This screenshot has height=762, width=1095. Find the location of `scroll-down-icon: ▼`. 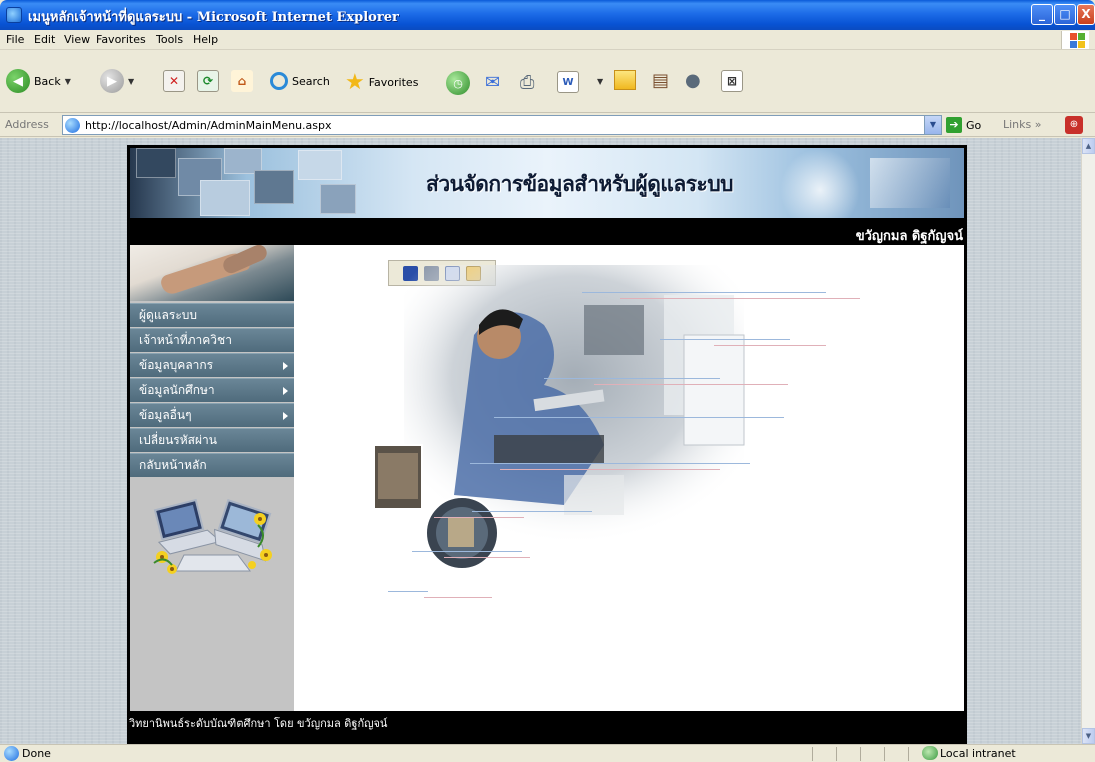

scroll-down-icon: ▼ is located at coordinates (1088, 736).